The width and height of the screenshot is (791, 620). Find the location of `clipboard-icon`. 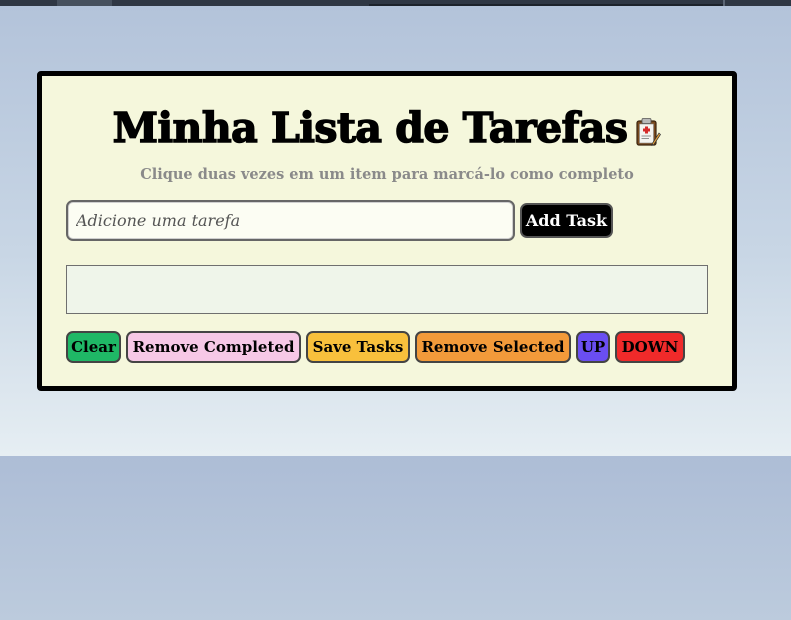

clipboard-icon is located at coordinates (648, 132).